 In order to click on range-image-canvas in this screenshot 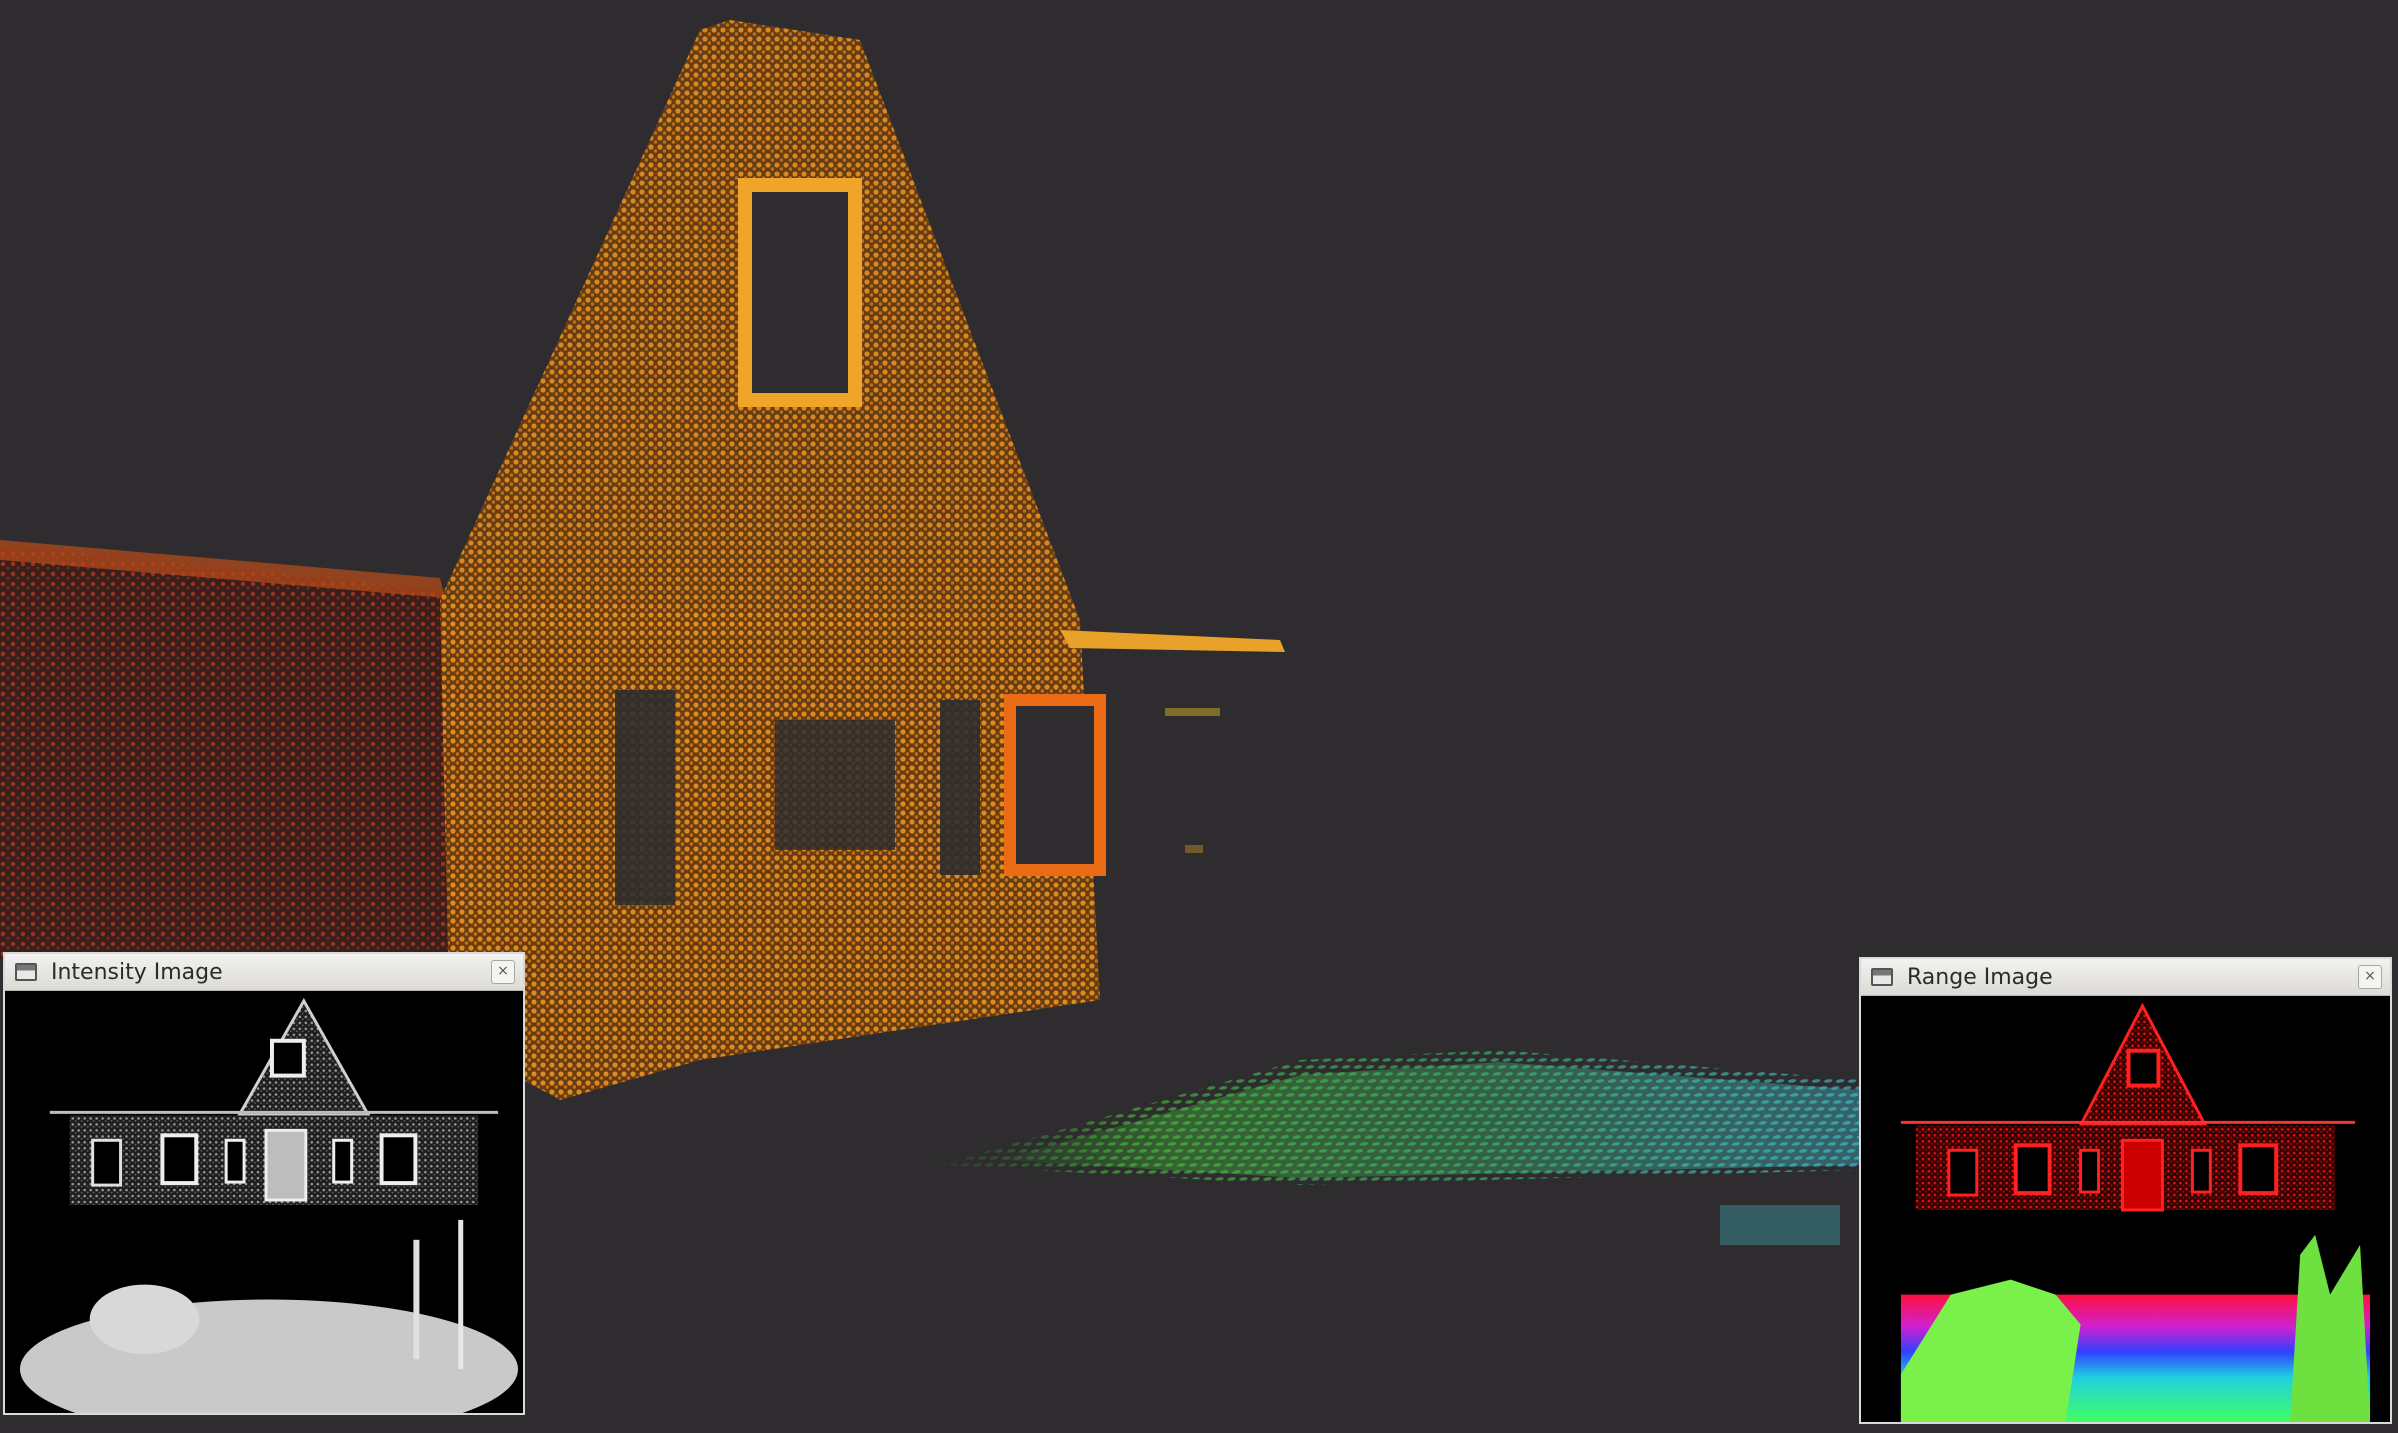, I will do `click(2125, 1209)`.